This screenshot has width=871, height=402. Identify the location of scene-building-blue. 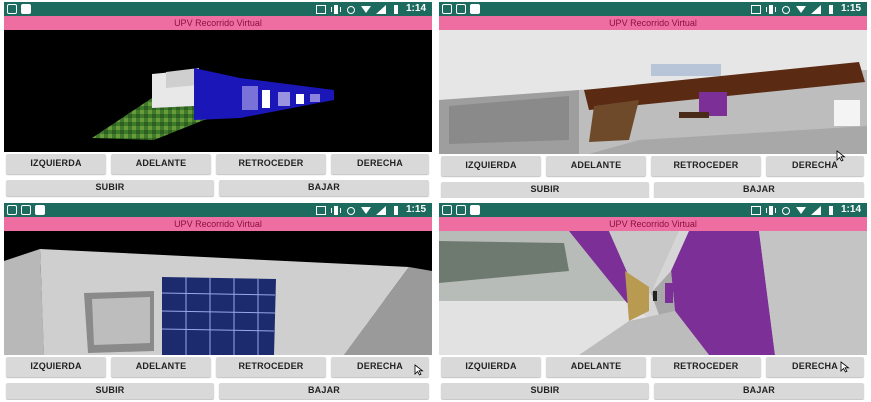
(213, 104).